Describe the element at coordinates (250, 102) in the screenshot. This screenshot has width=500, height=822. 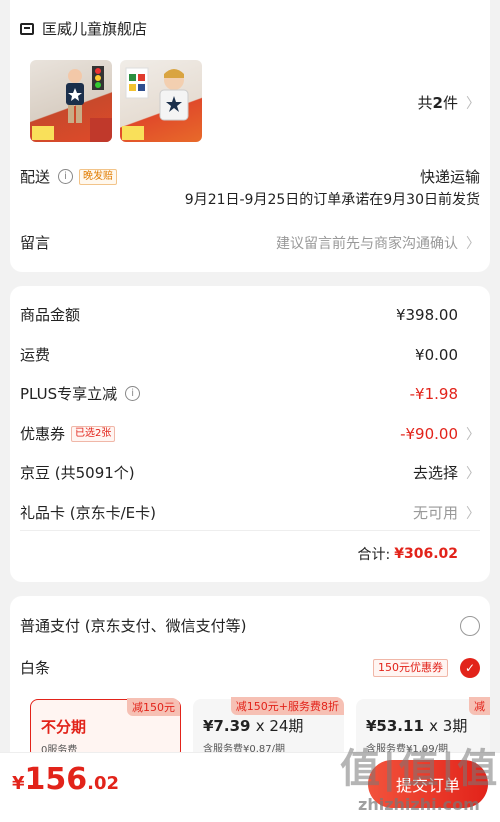
I see `item-count: 共 2 件 〉` at that location.